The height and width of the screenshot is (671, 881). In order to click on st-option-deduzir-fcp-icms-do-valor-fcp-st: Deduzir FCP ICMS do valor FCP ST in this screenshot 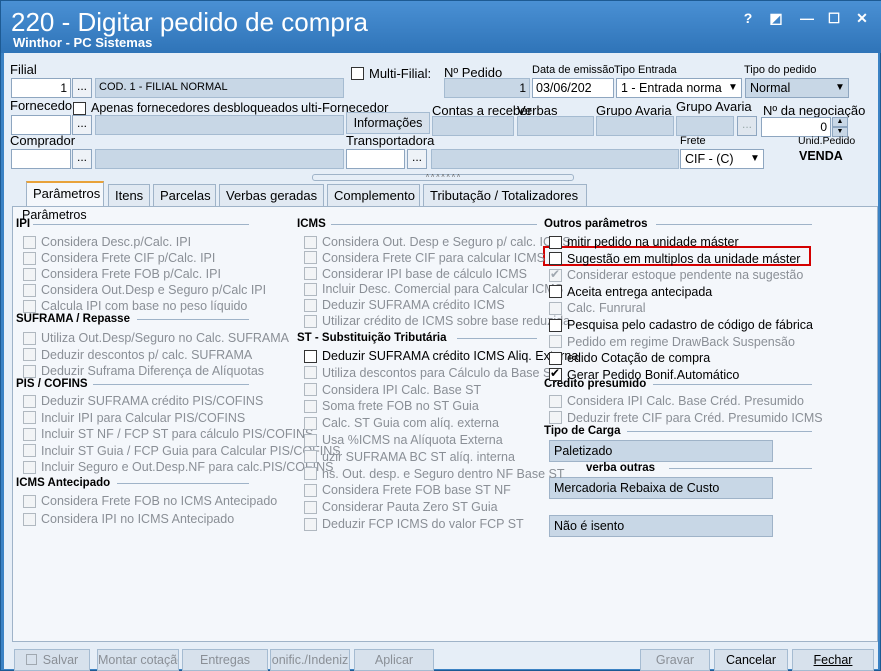, I will do `click(414, 524)`.